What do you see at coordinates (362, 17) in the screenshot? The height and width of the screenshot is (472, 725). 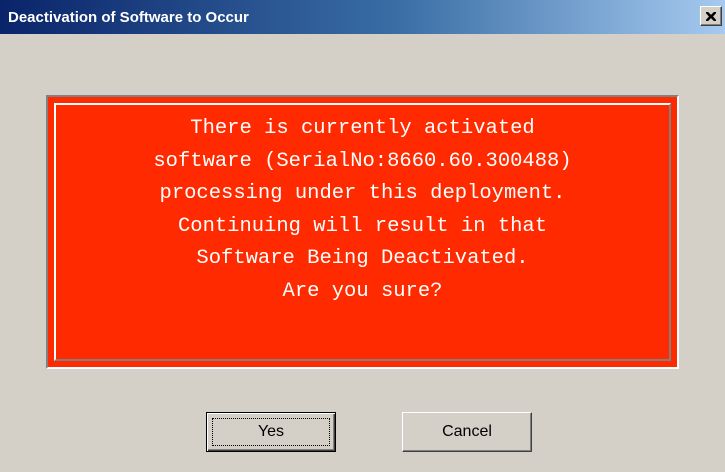 I see `title-bar: Deactivation of Software to Occur` at bounding box center [362, 17].